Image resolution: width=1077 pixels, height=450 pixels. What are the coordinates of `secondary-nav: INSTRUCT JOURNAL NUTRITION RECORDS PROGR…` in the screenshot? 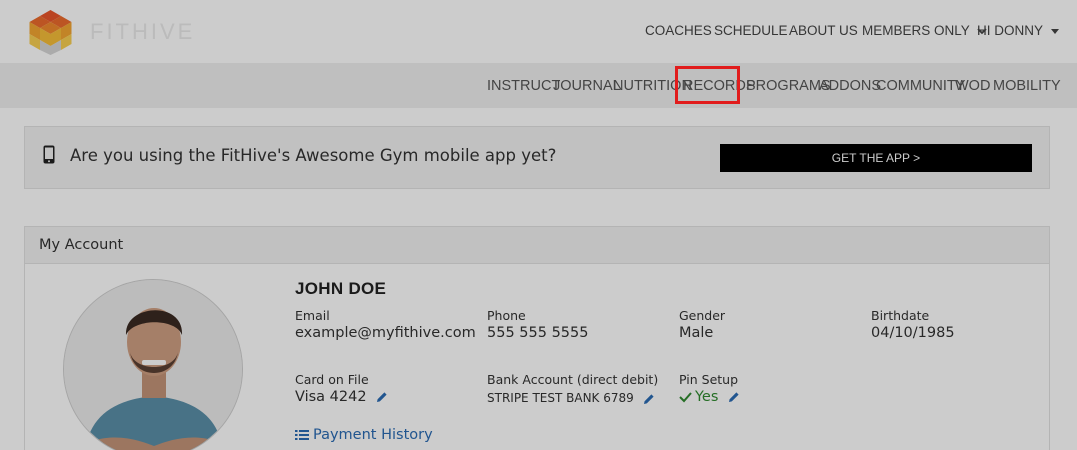 It's located at (538, 85).